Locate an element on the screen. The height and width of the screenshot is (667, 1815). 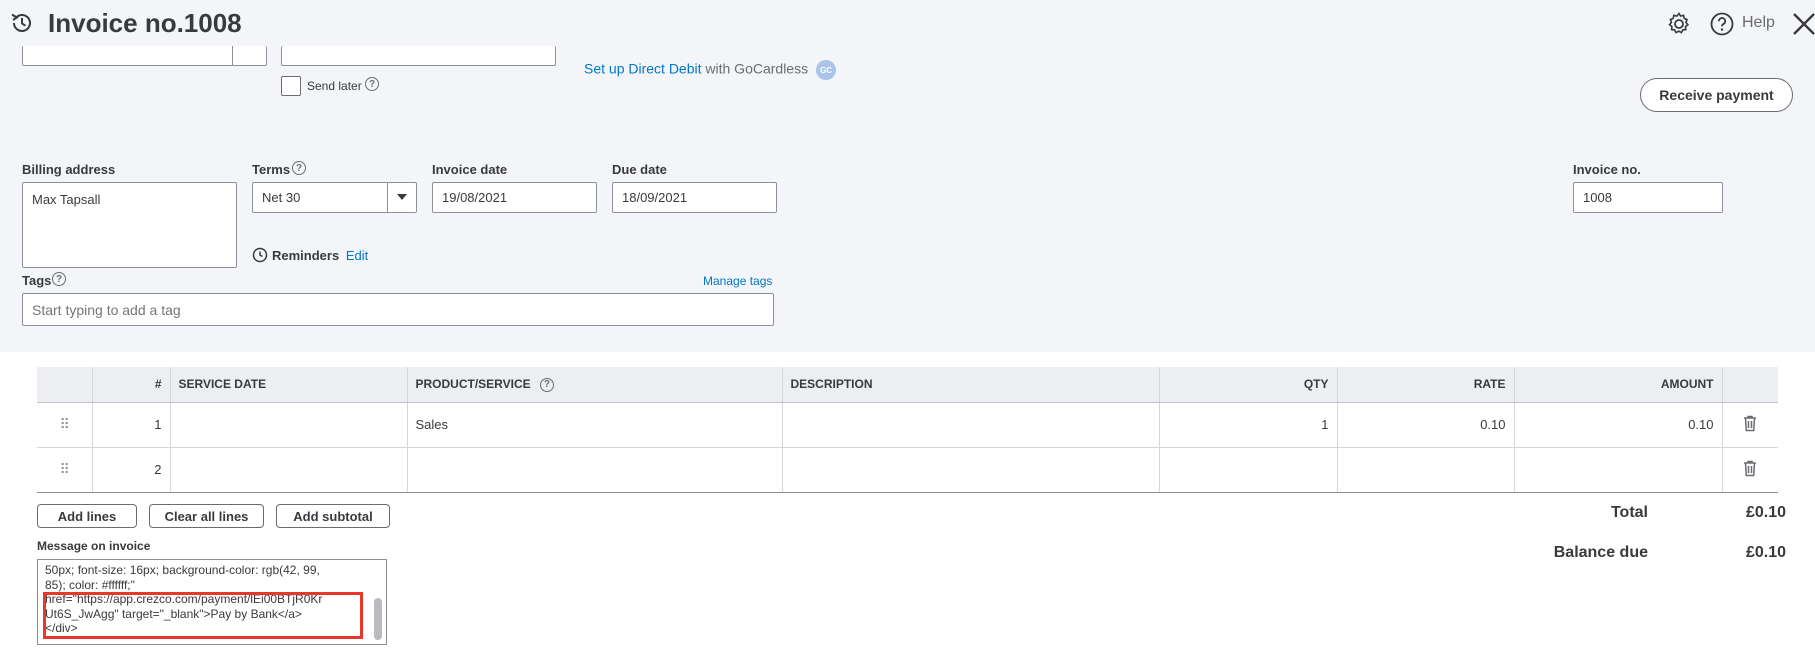
manage-tags-link: Manage tags is located at coordinates (737, 281).